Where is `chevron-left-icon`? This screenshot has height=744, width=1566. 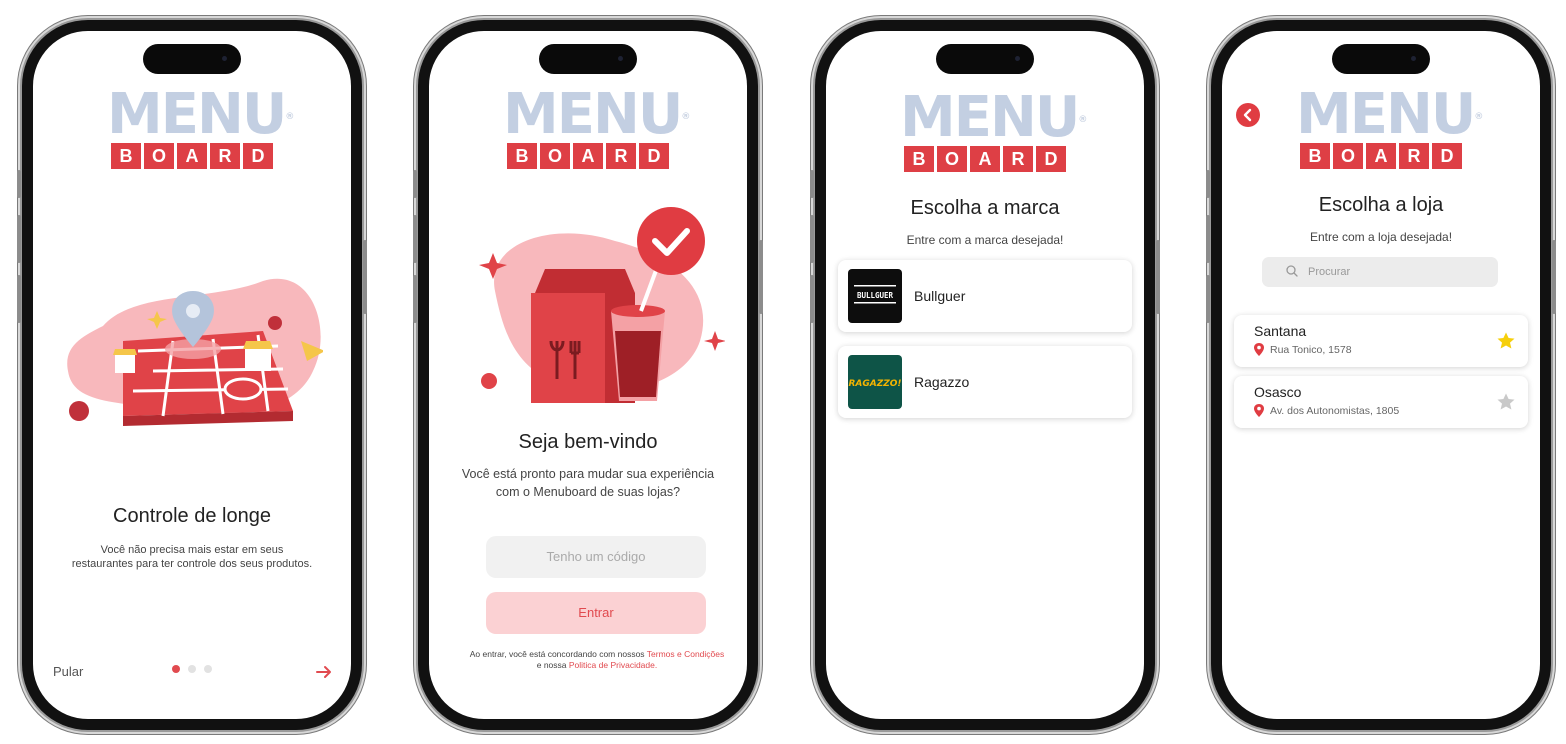
chevron-left-icon is located at coordinates (1247, 115).